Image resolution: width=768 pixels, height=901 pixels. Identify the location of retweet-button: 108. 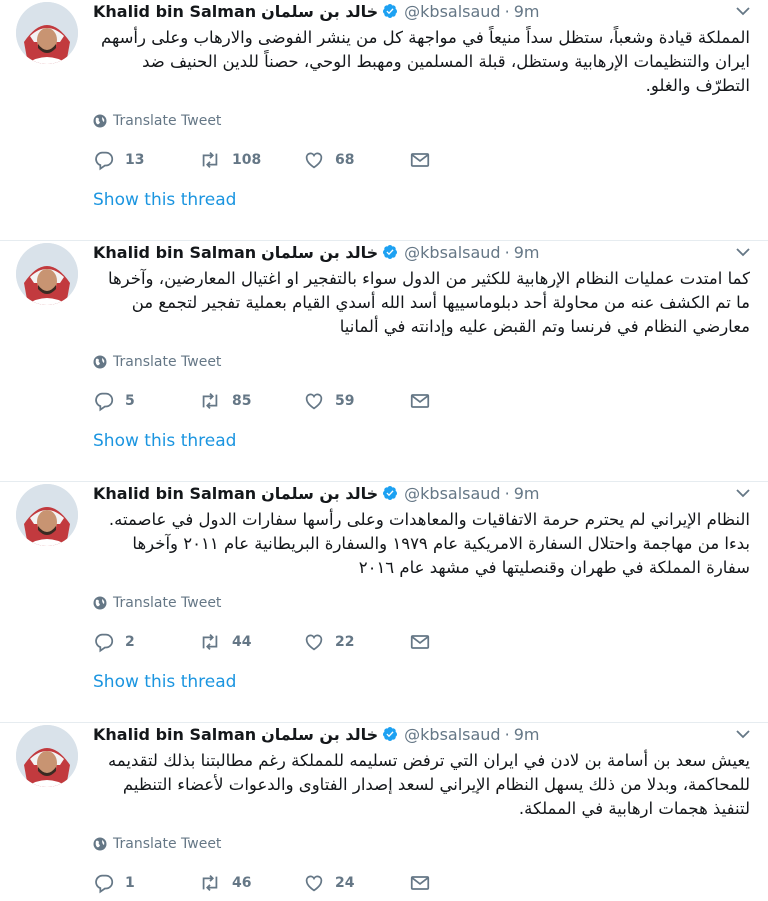
(229, 160).